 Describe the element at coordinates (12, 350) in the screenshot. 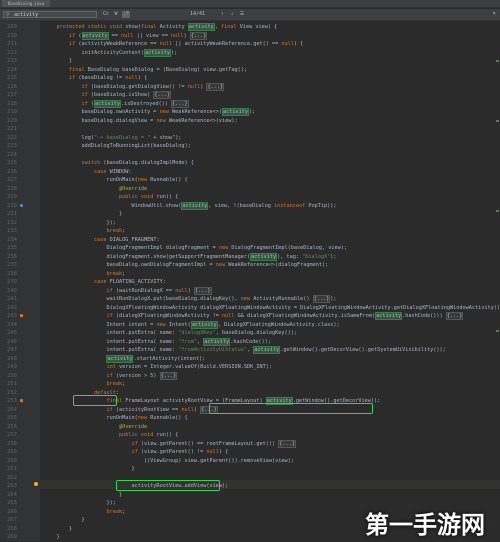

I see `line-number: 247` at that location.